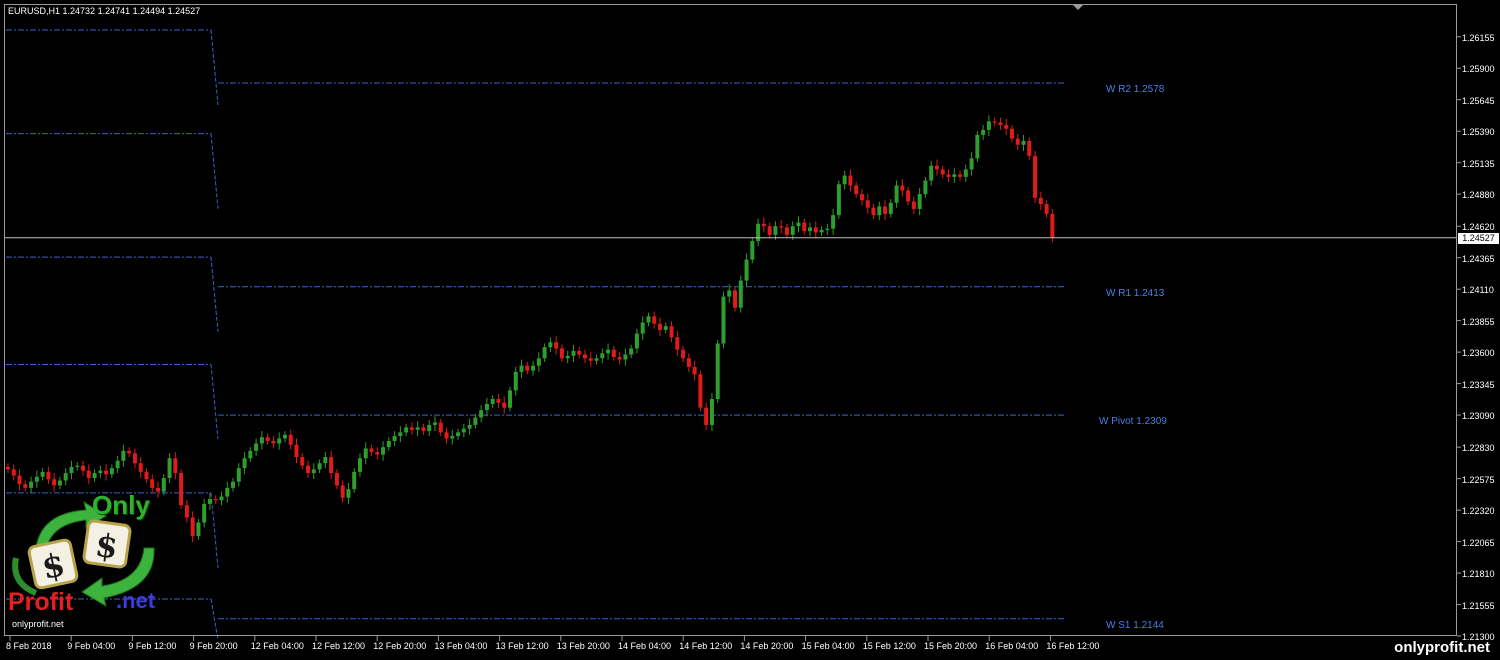 This screenshot has height=660, width=1500. I want to click on price-tick-label: 1.26155, so click(1478, 37).